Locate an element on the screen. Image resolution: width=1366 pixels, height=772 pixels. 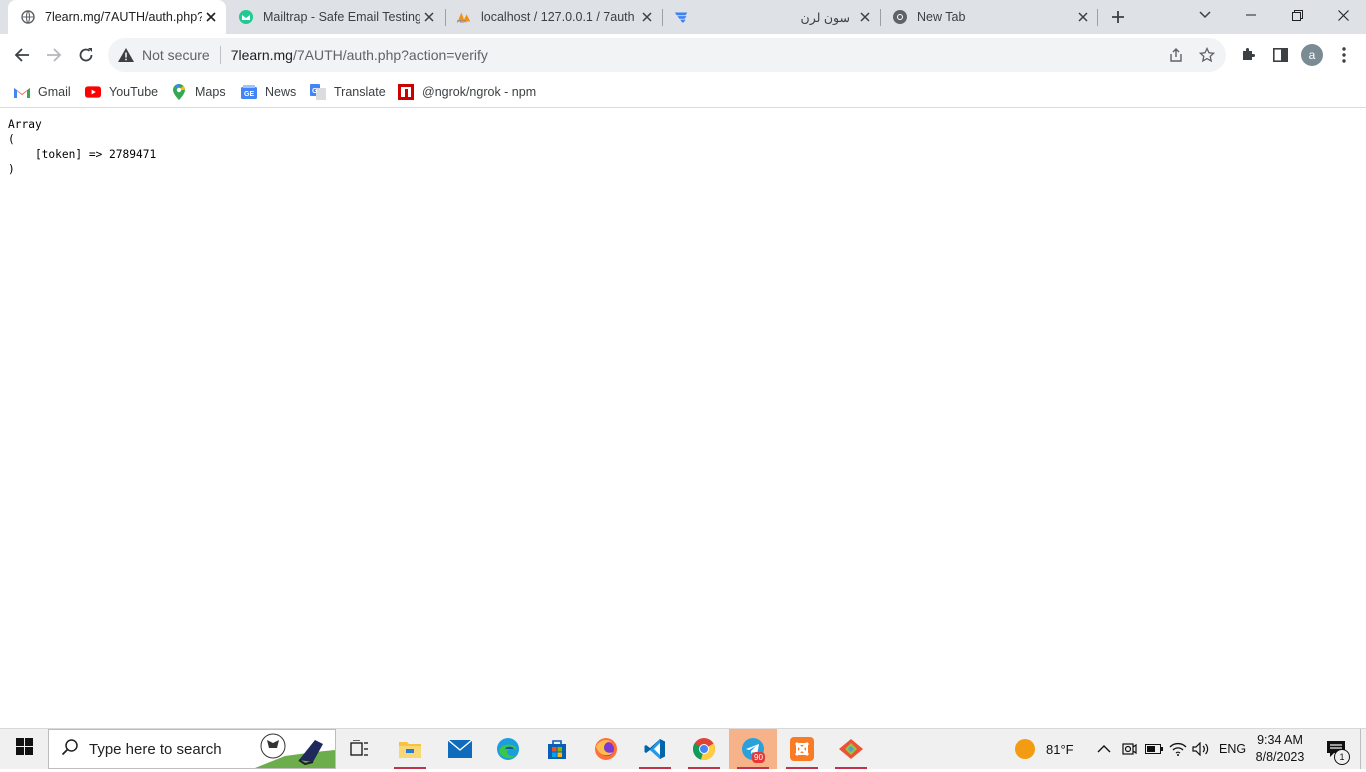
taskbar-search-box: Type here to search is located at coordinates (192, 749).